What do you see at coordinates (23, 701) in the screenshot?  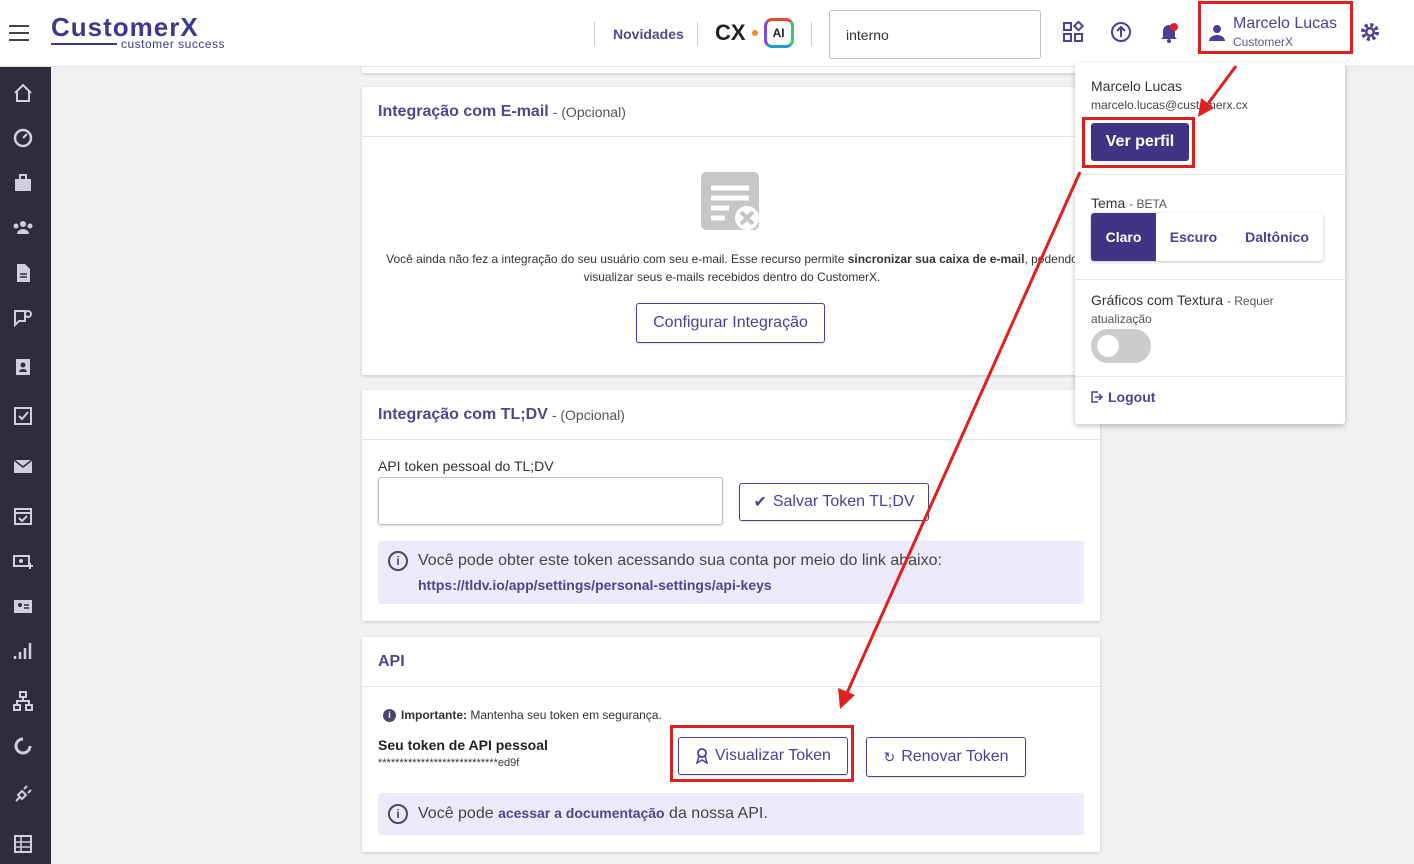 I see `sitemap-icon` at bounding box center [23, 701].